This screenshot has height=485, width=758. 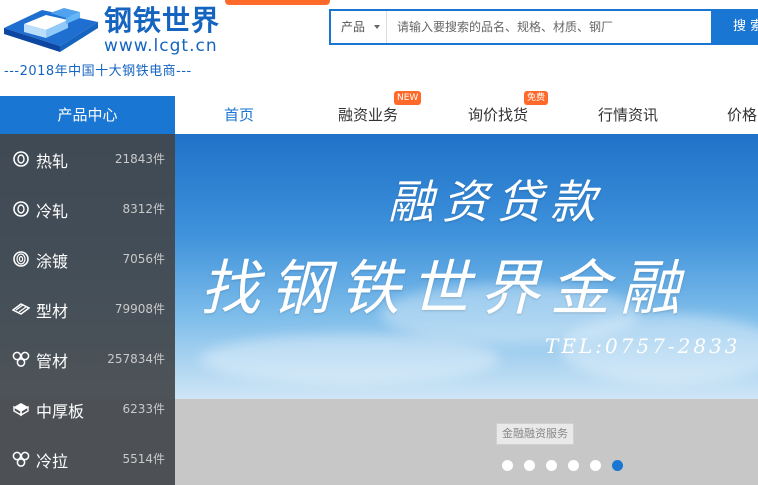 I want to click on nav-item-market-news: 行情资讯, so click(x=628, y=115).